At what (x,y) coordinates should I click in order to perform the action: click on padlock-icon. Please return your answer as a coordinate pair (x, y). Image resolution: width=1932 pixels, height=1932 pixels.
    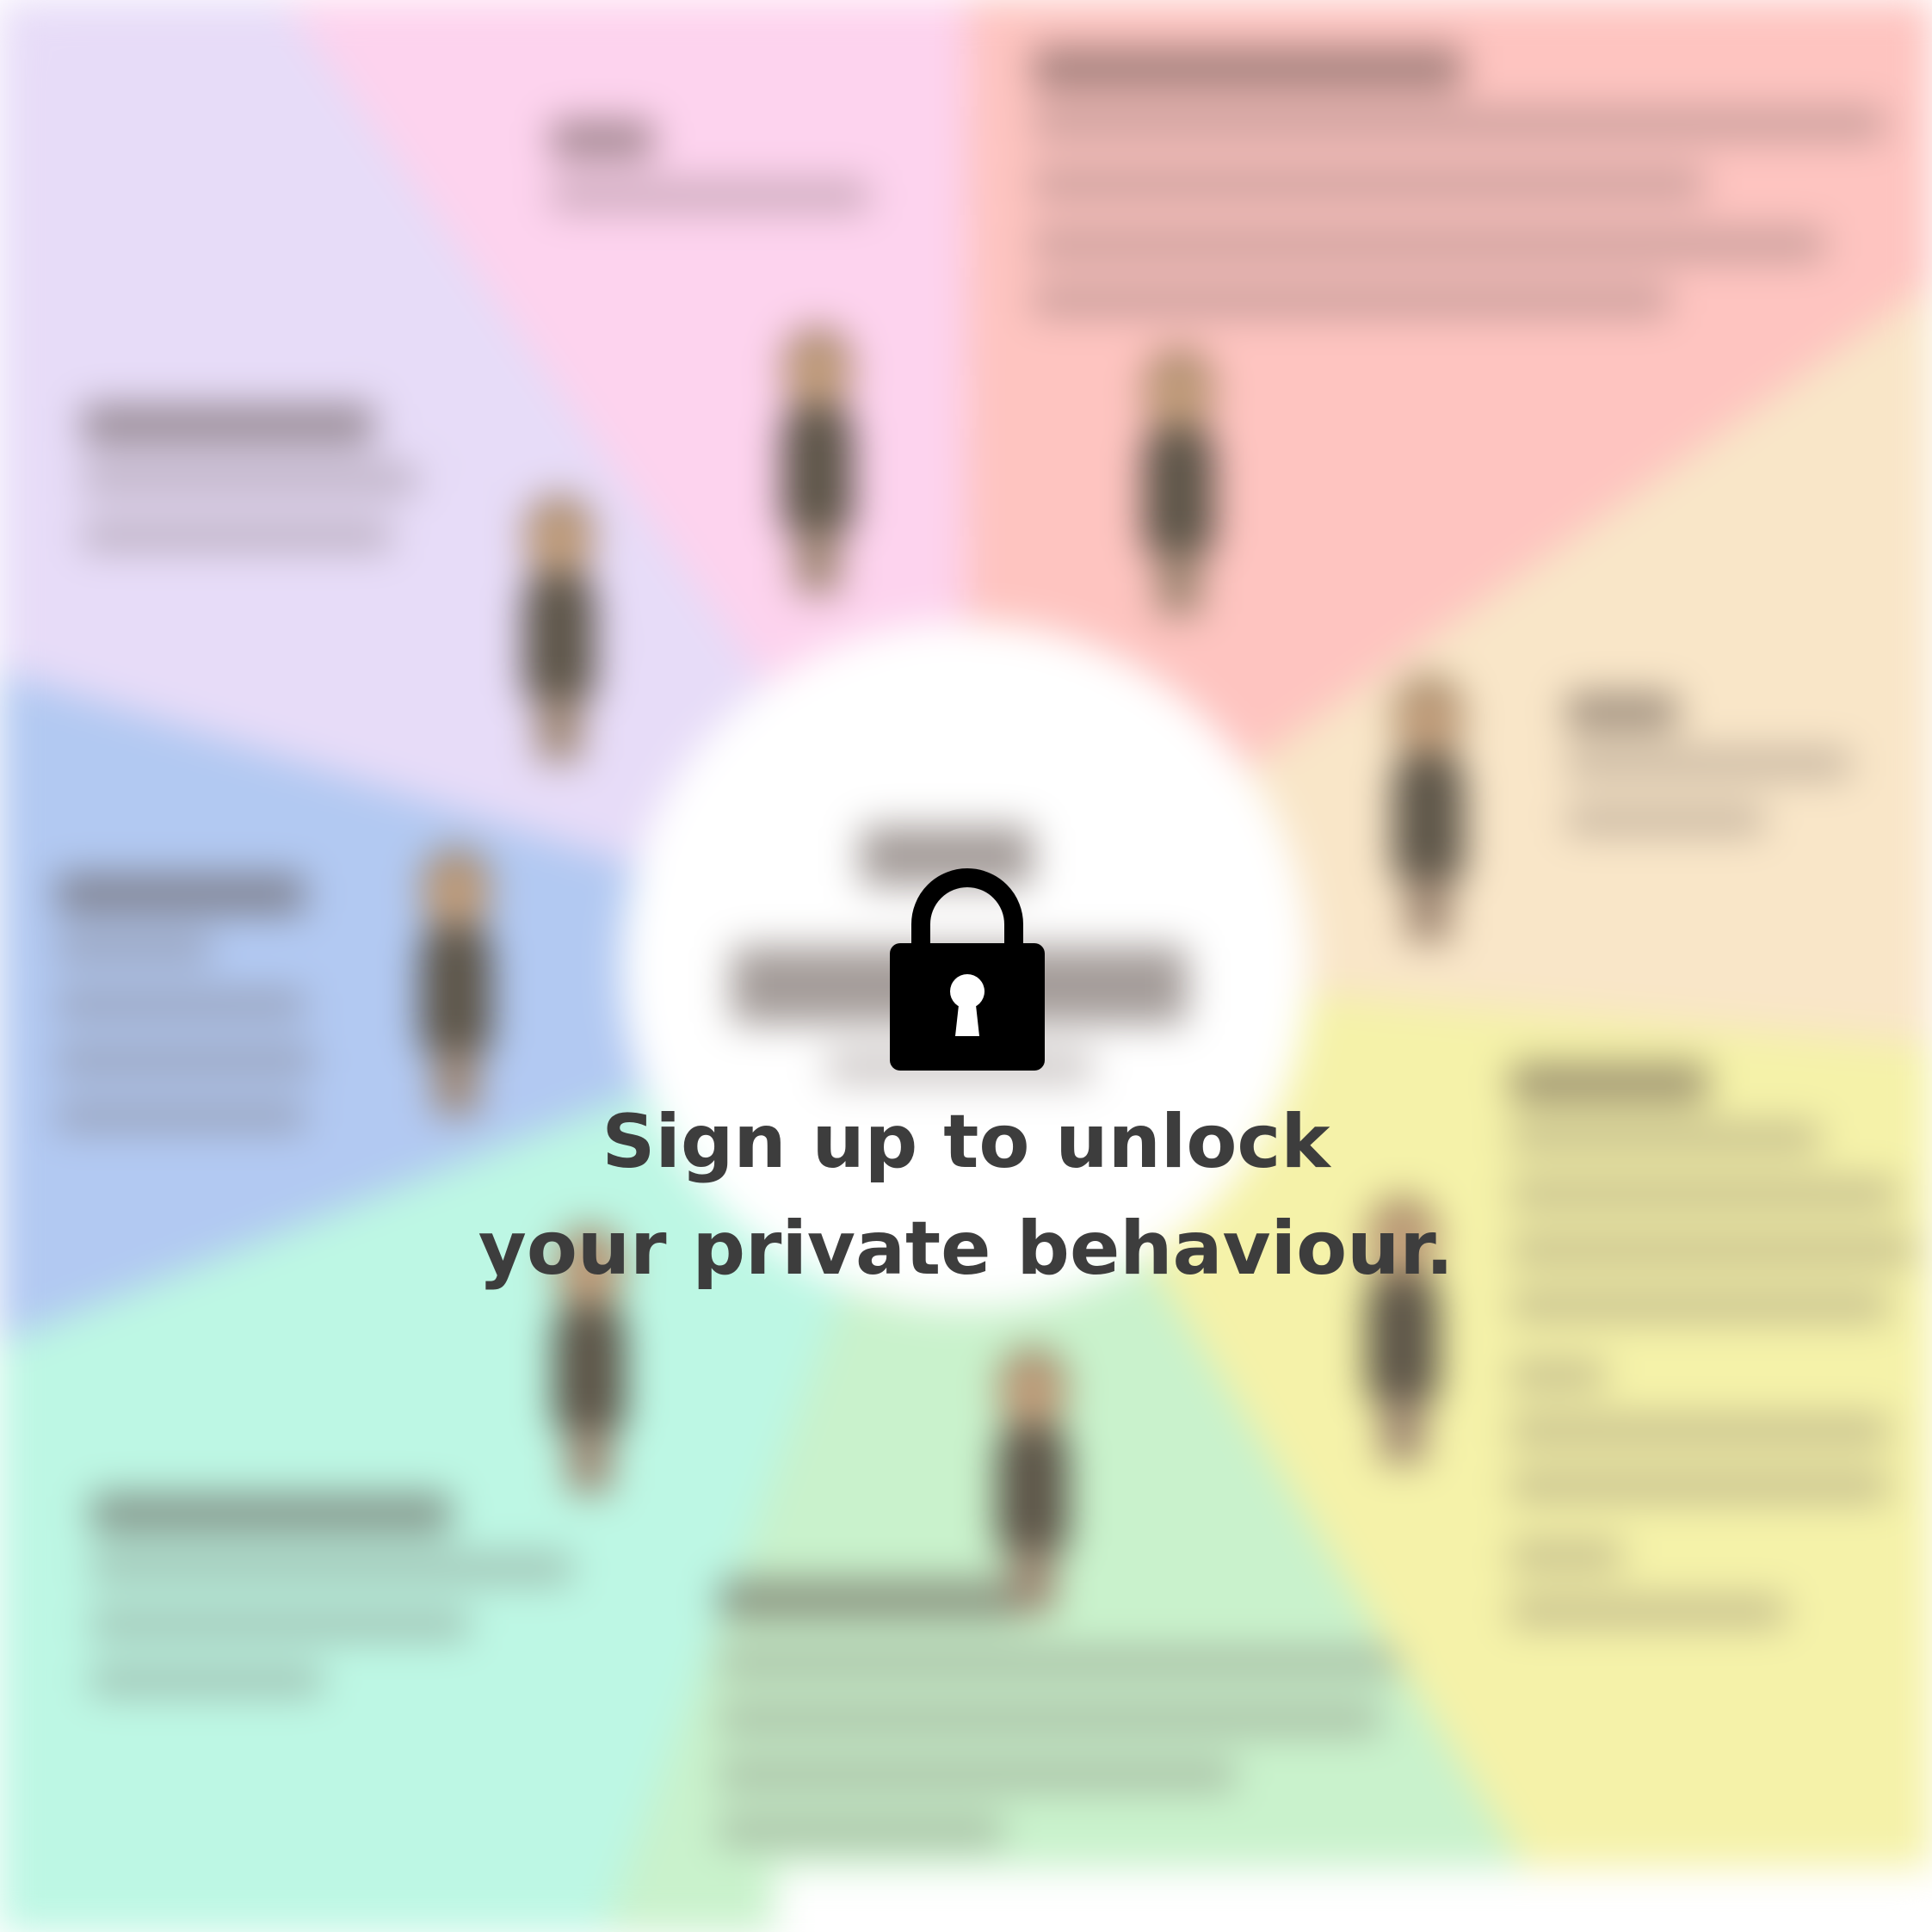
    Looking at the image, I should click on (967, 967).